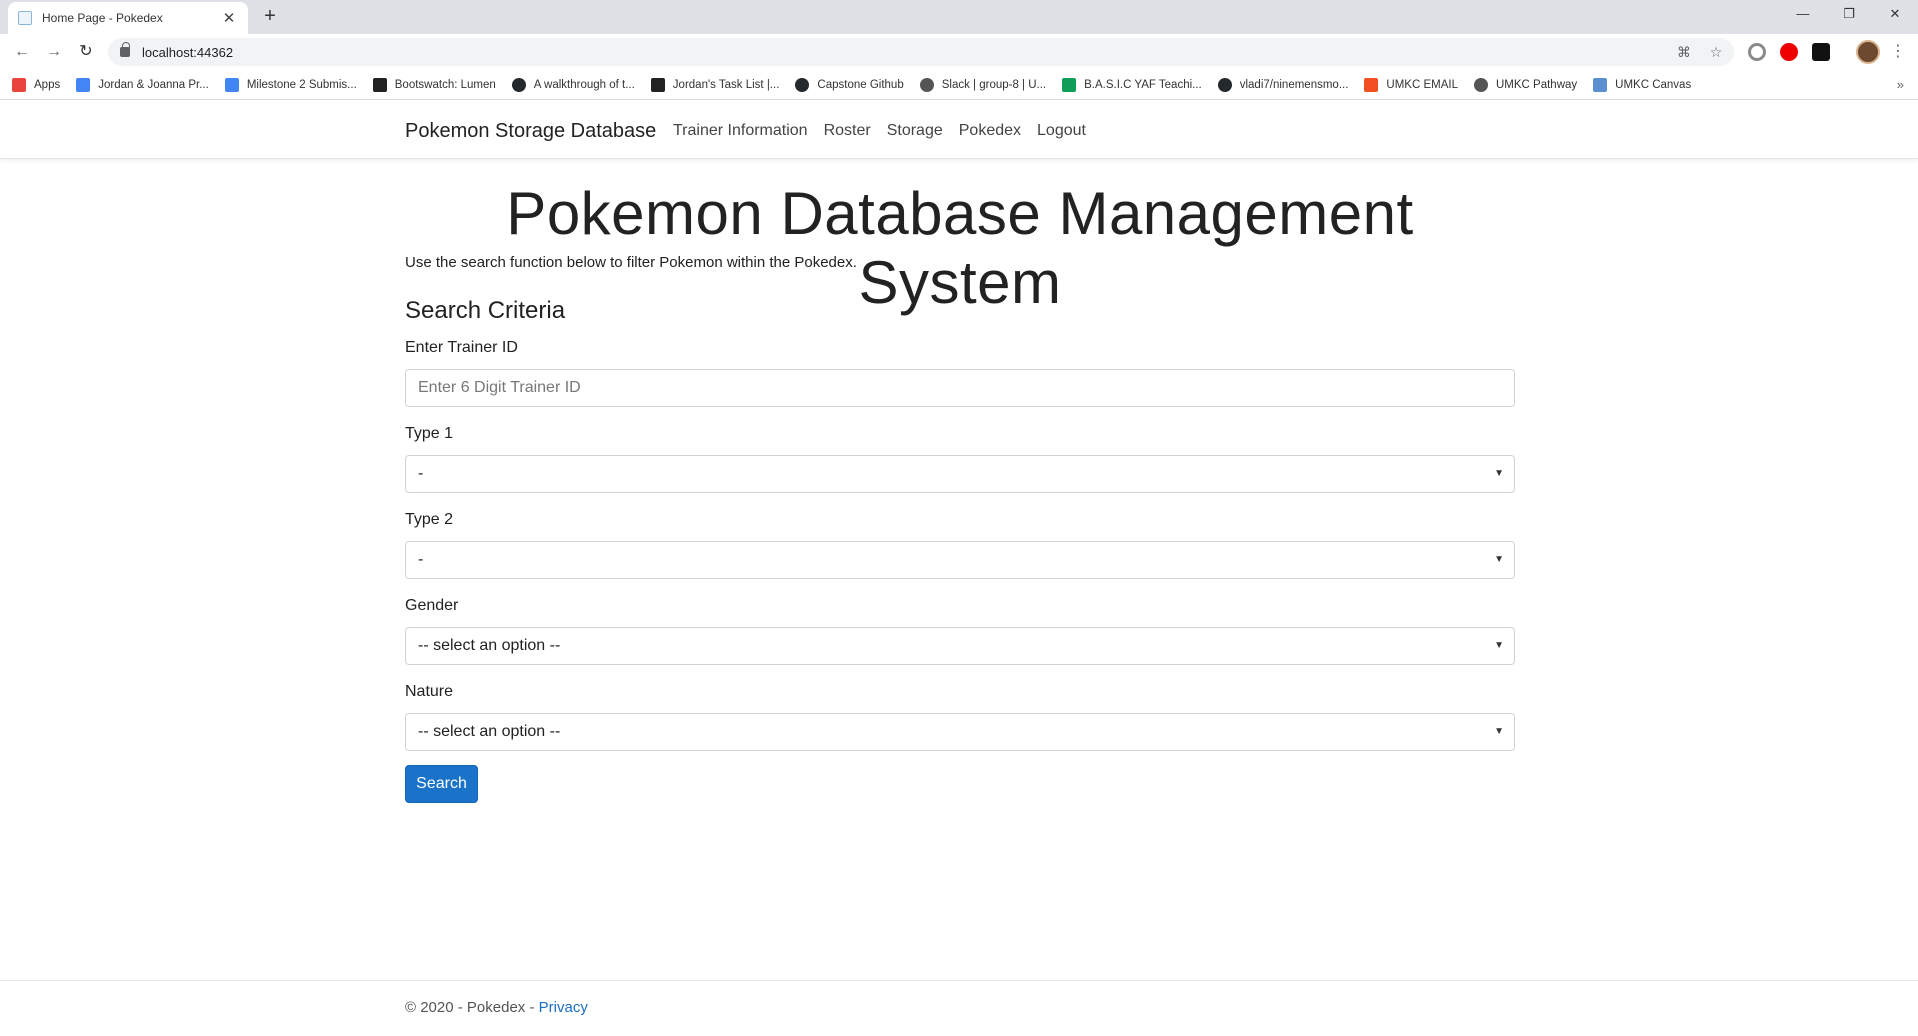 This screenshot has width=1918, height=1036. I want to click on google-sheets-icon, so click(1069, 84).